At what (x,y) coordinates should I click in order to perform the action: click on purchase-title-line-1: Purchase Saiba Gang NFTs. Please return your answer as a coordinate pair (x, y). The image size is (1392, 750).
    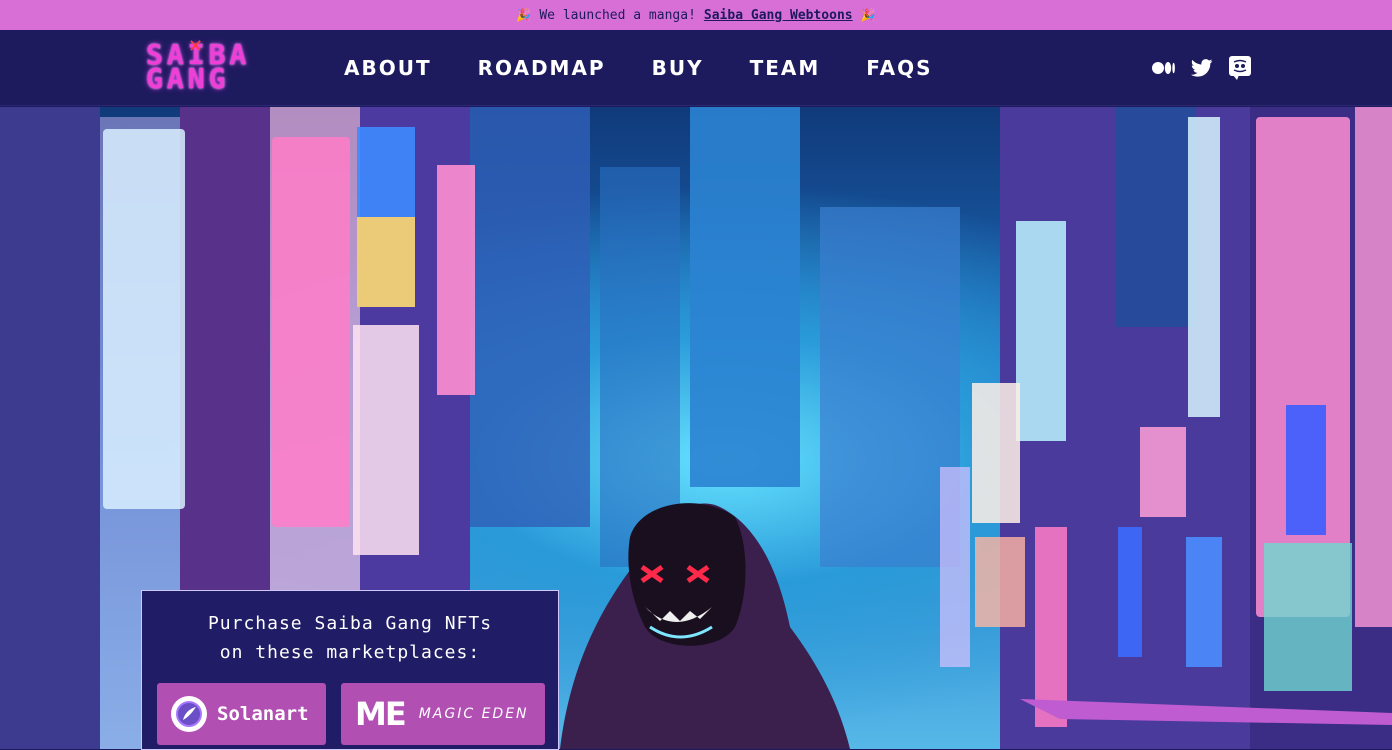
    Looking at the image, I should click on (350, 623).